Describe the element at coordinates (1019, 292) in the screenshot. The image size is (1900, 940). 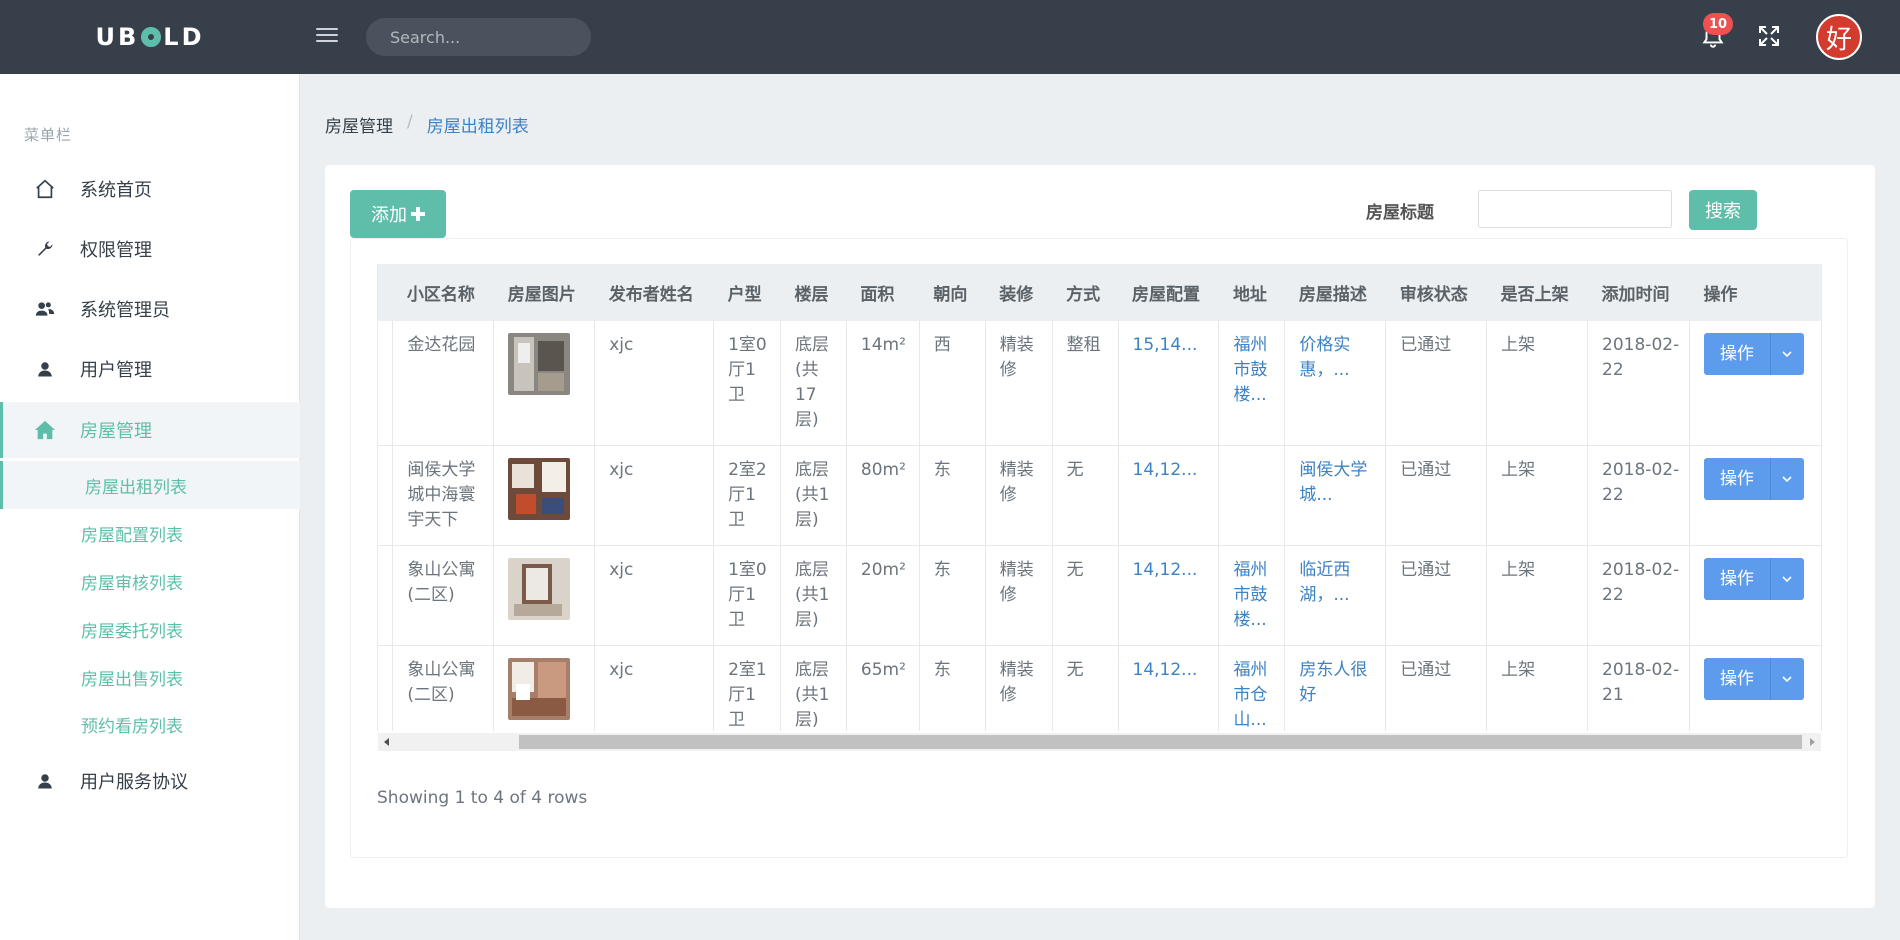
I see `col-header: 装修` at that location.